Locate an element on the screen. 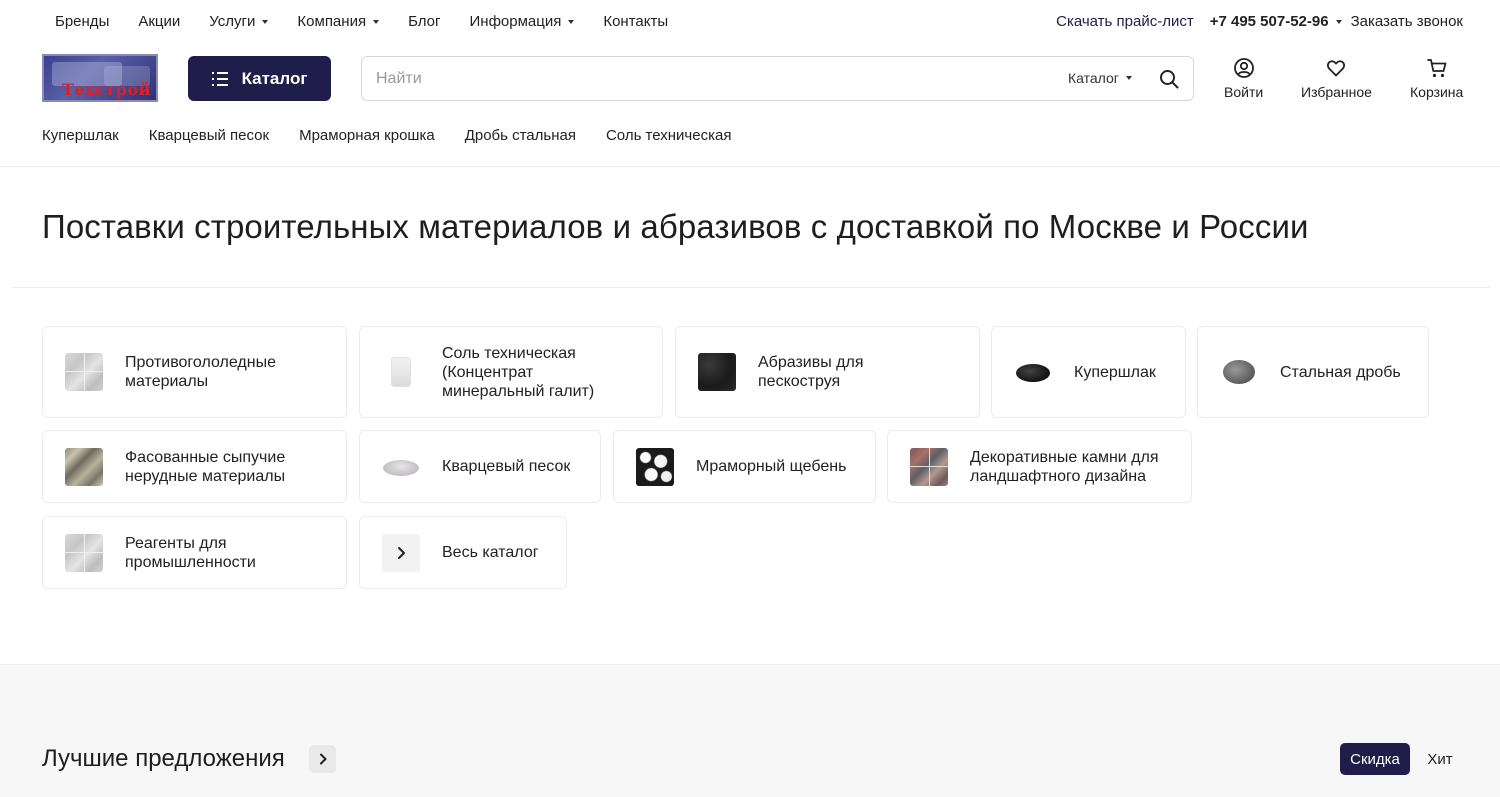  category-card: Фасованные сыпучие нерудные материалы is located at coordinates (194, 466).